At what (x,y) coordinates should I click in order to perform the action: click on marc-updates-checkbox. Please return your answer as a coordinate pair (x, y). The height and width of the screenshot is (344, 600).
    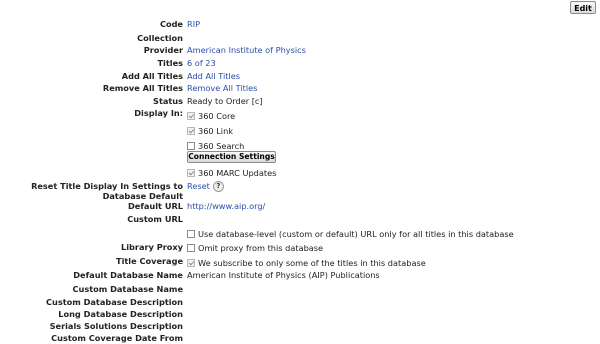
    Looking at the image, I should click on (191, 173).